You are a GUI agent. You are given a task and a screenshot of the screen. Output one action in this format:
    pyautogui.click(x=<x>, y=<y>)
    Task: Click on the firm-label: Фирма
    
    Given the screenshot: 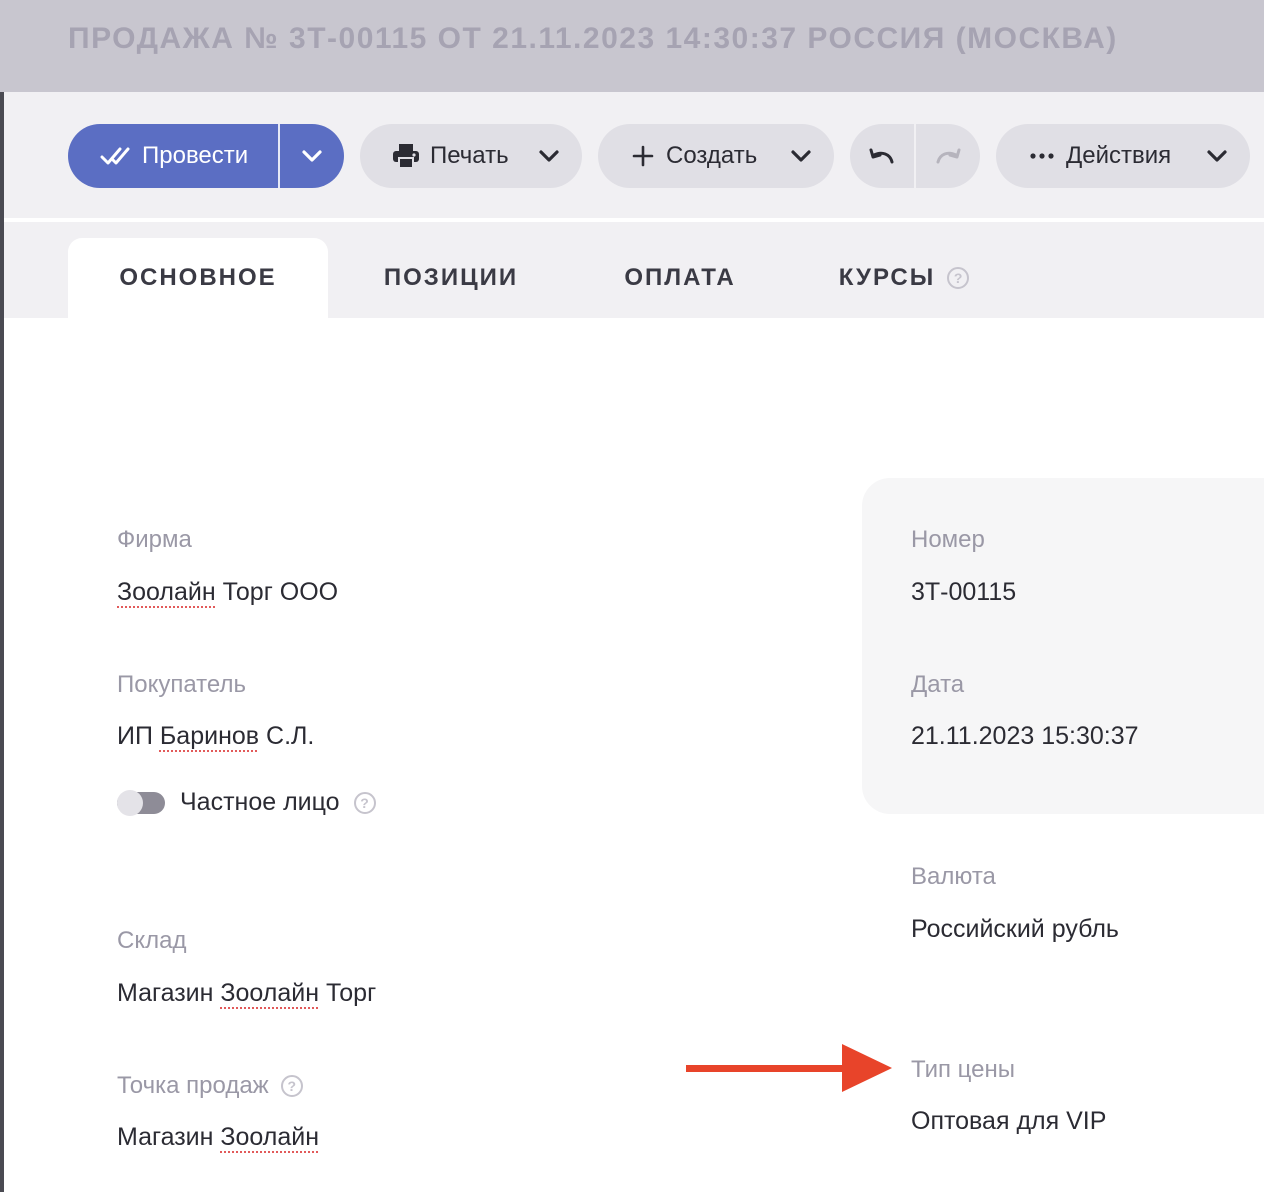 What is the action you would take?
    pyautogui.click(x=154, y=539)
    